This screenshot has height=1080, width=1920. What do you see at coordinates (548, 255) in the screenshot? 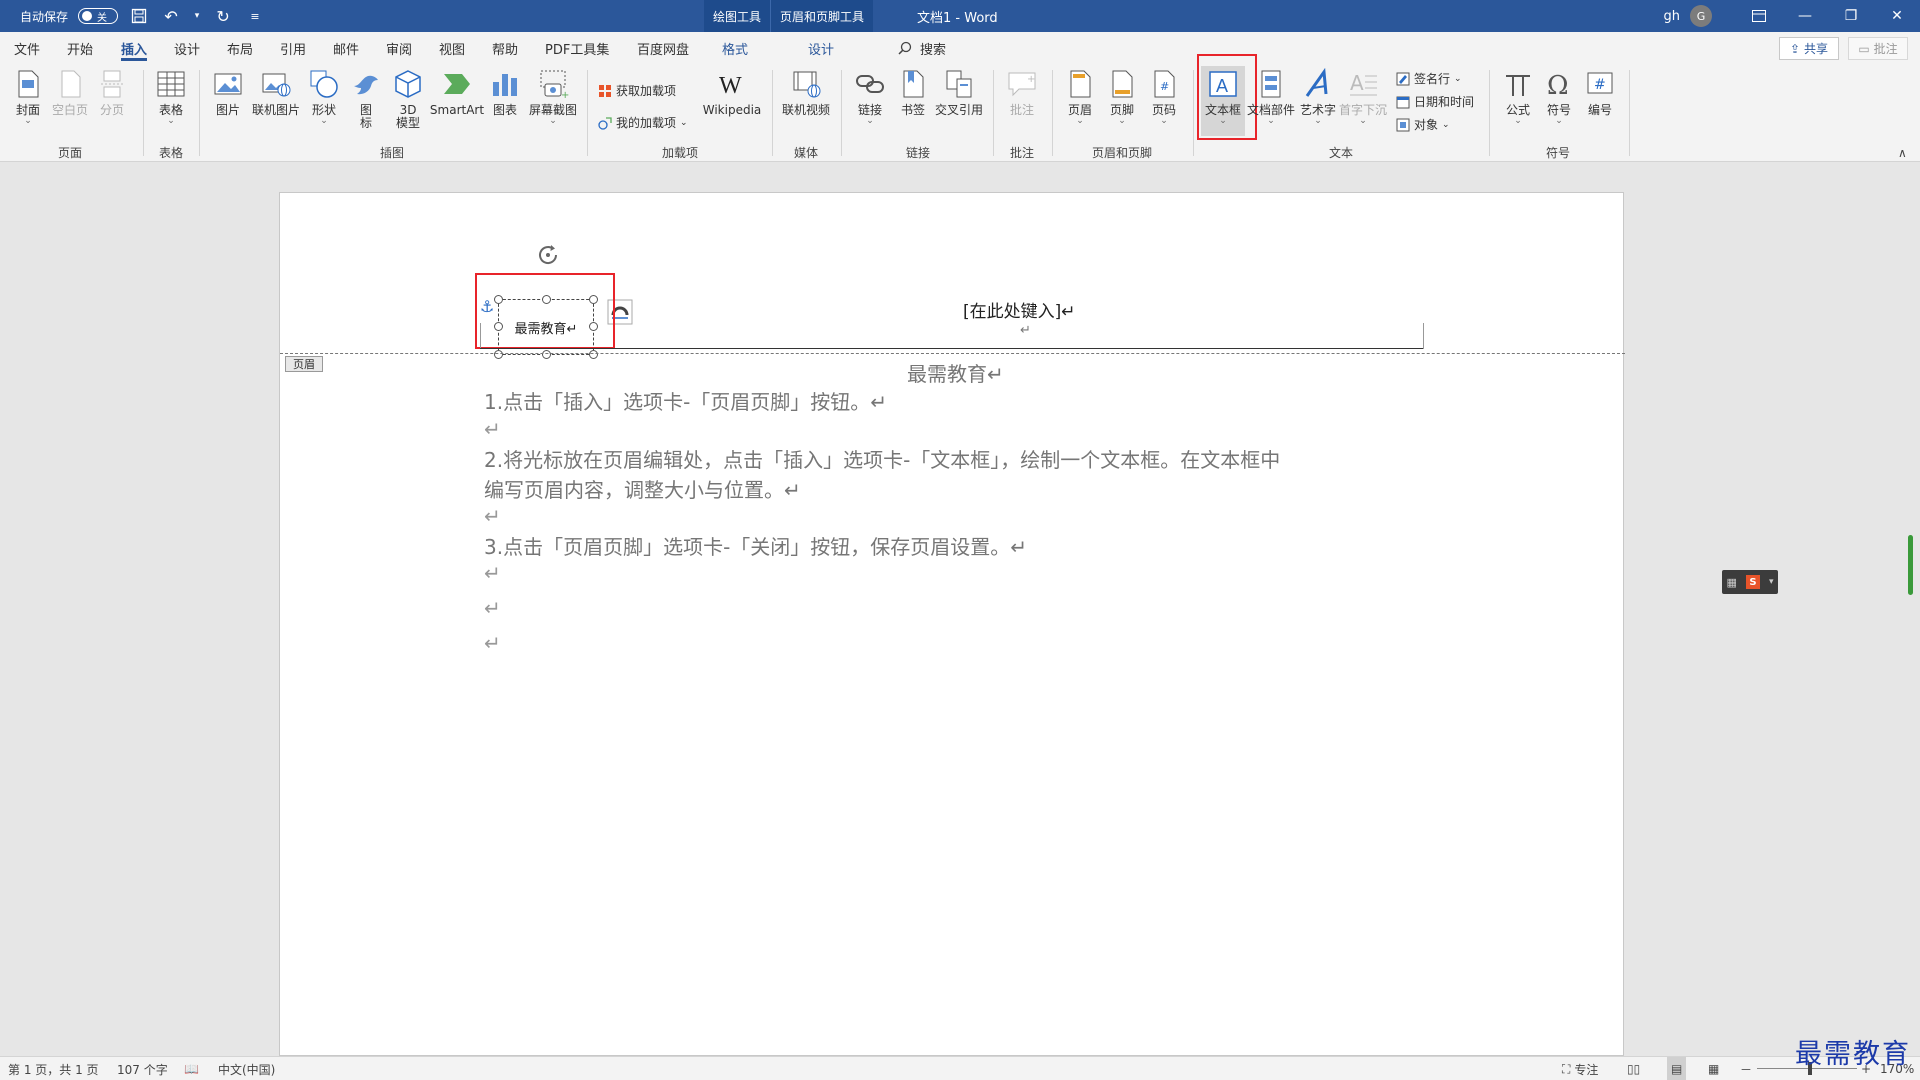
I see `rotate-handle-icon` at bounding box center [548, 255].